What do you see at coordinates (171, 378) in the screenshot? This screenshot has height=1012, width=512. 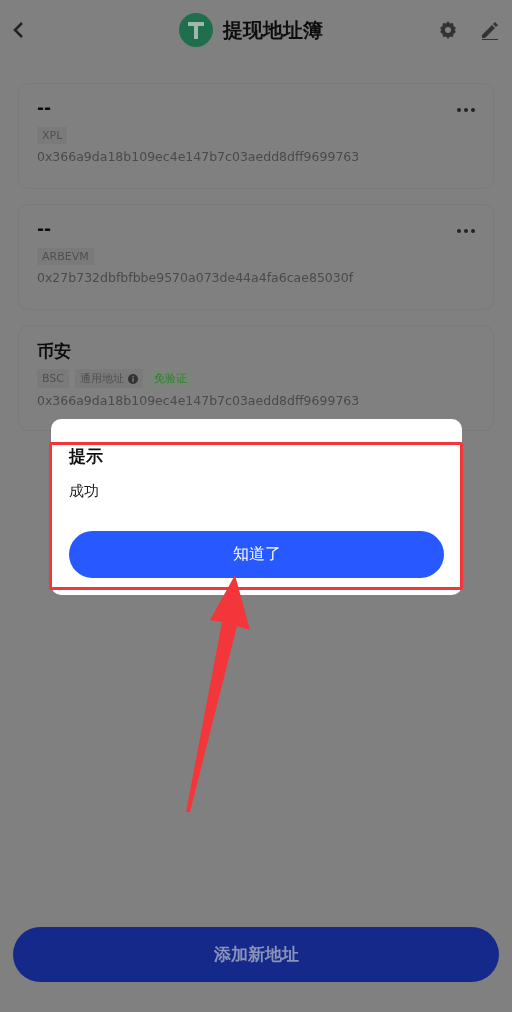 I see `verified-tag: 免验证` at bounding box center [171, 378].